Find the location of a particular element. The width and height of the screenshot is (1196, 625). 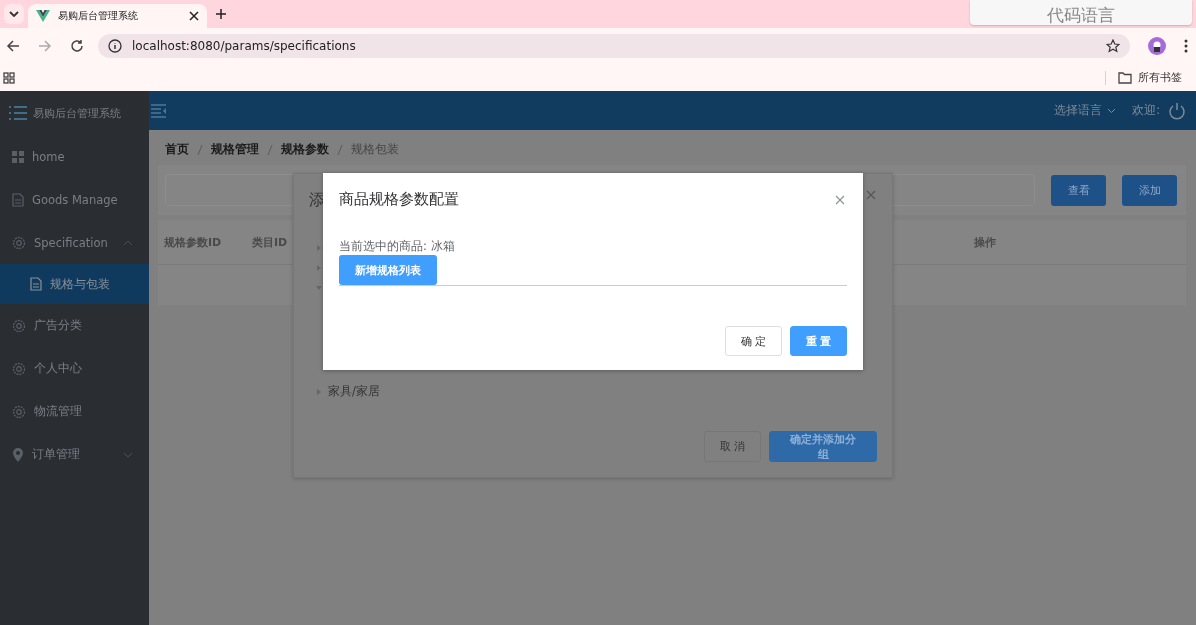

profile-avatar-icon is located at coordinates (1157, 46).